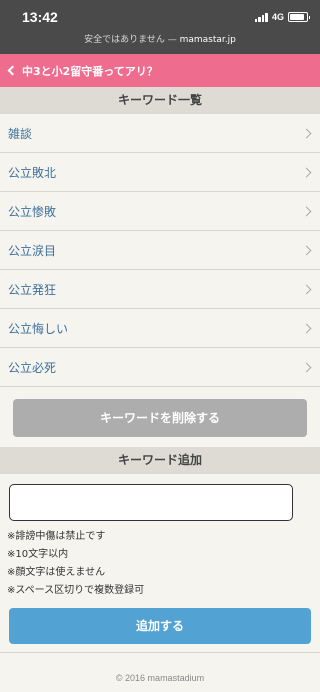 This screenshot has width=320, height=692. I want to click on rule-line: ※スペース区切りで複数登録可, so click(76, 590).